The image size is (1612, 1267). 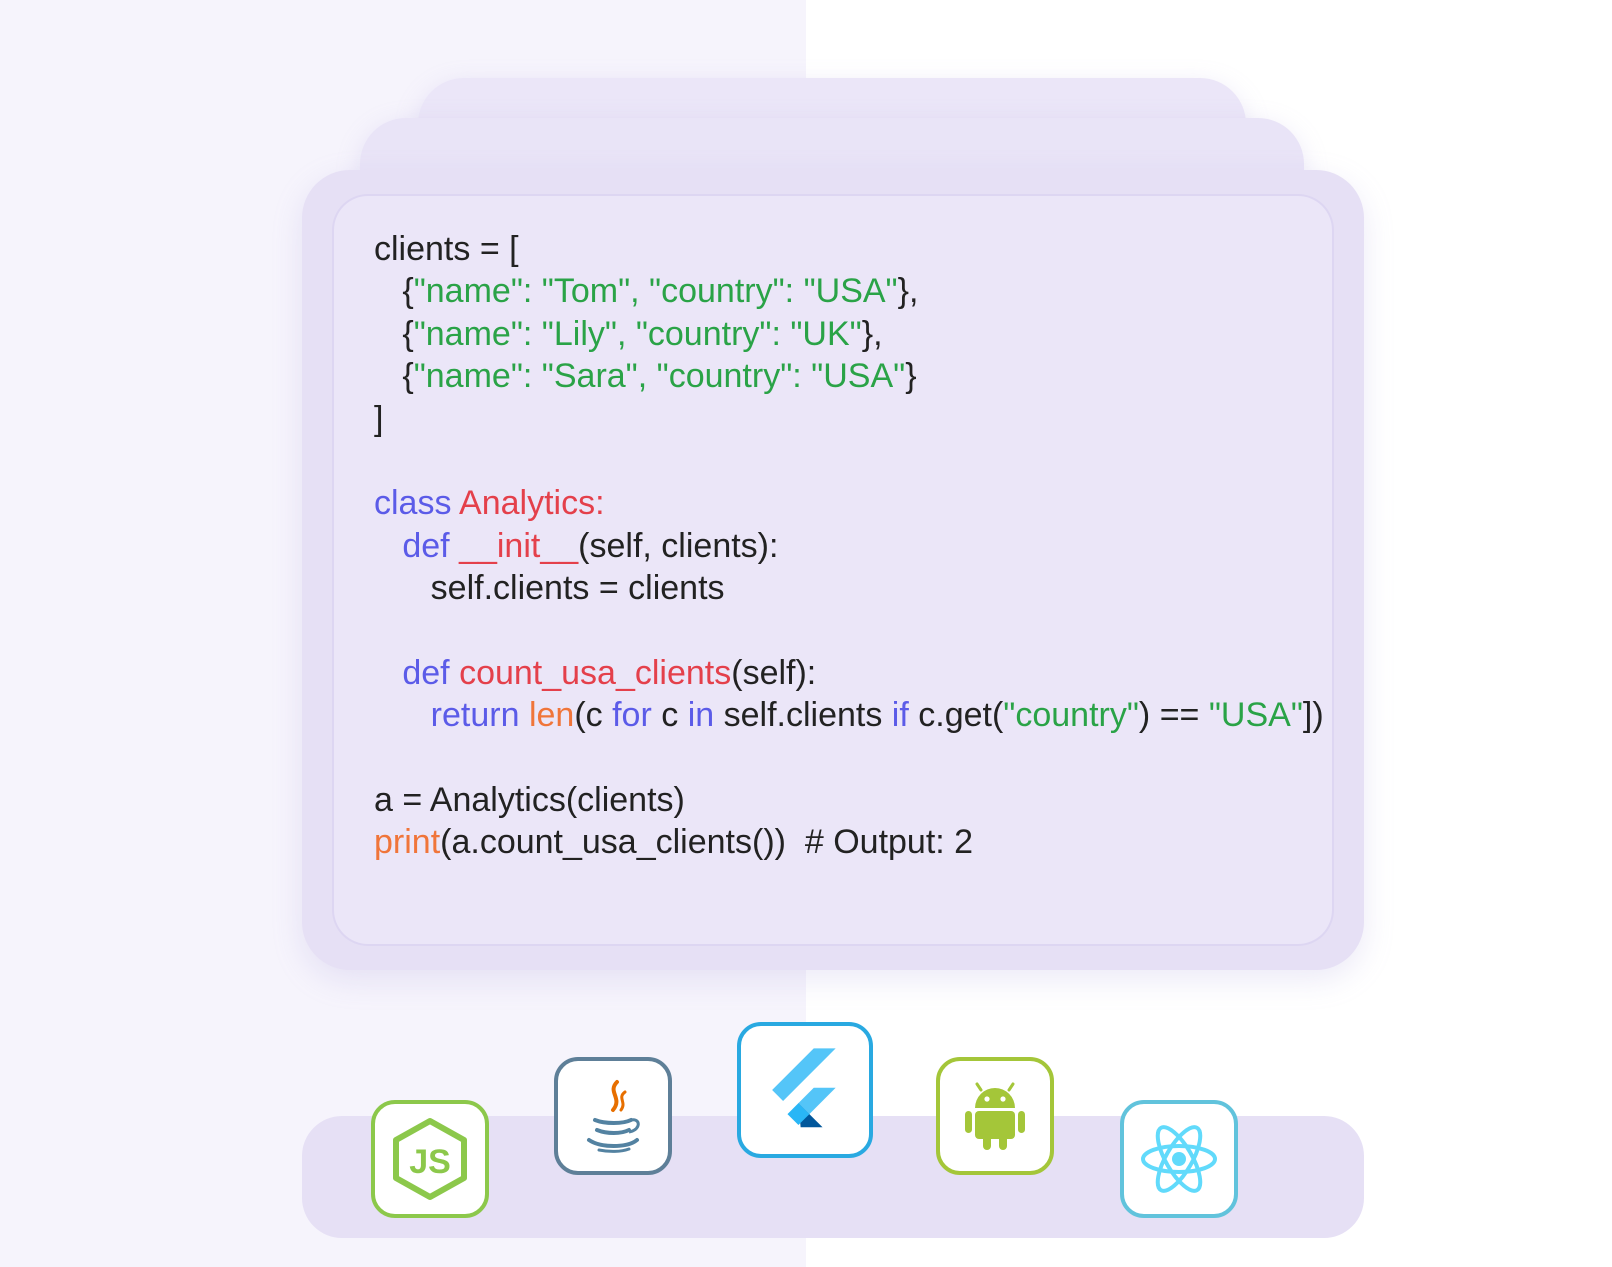 I want to click on flutter-icon, so click(x=804, y=1088).